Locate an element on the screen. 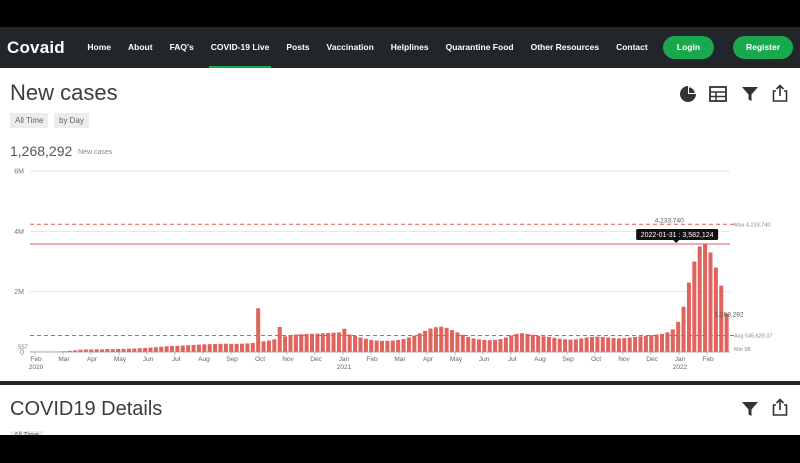 This screenshot has height=463, width=800. y-tick-label: 6M is located at coordinates (19, 172).